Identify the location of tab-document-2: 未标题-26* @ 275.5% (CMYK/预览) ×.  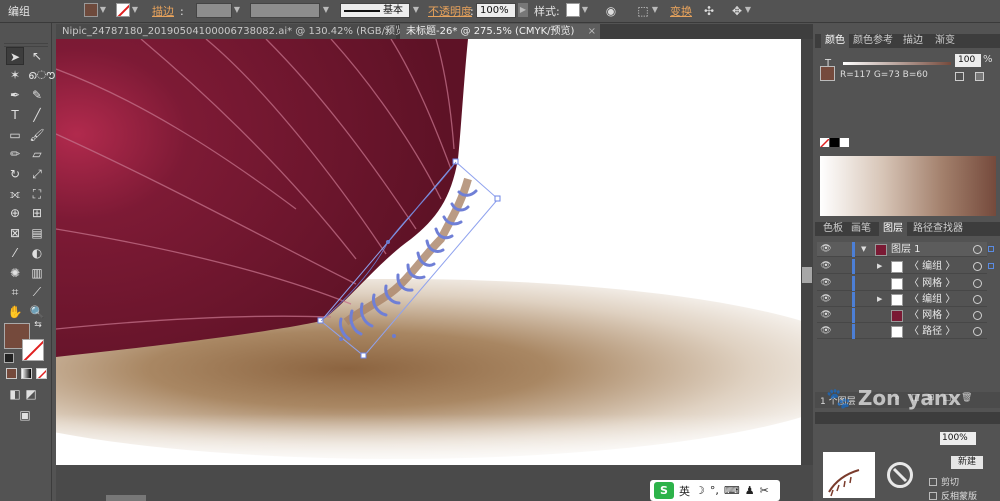
(500, 31).